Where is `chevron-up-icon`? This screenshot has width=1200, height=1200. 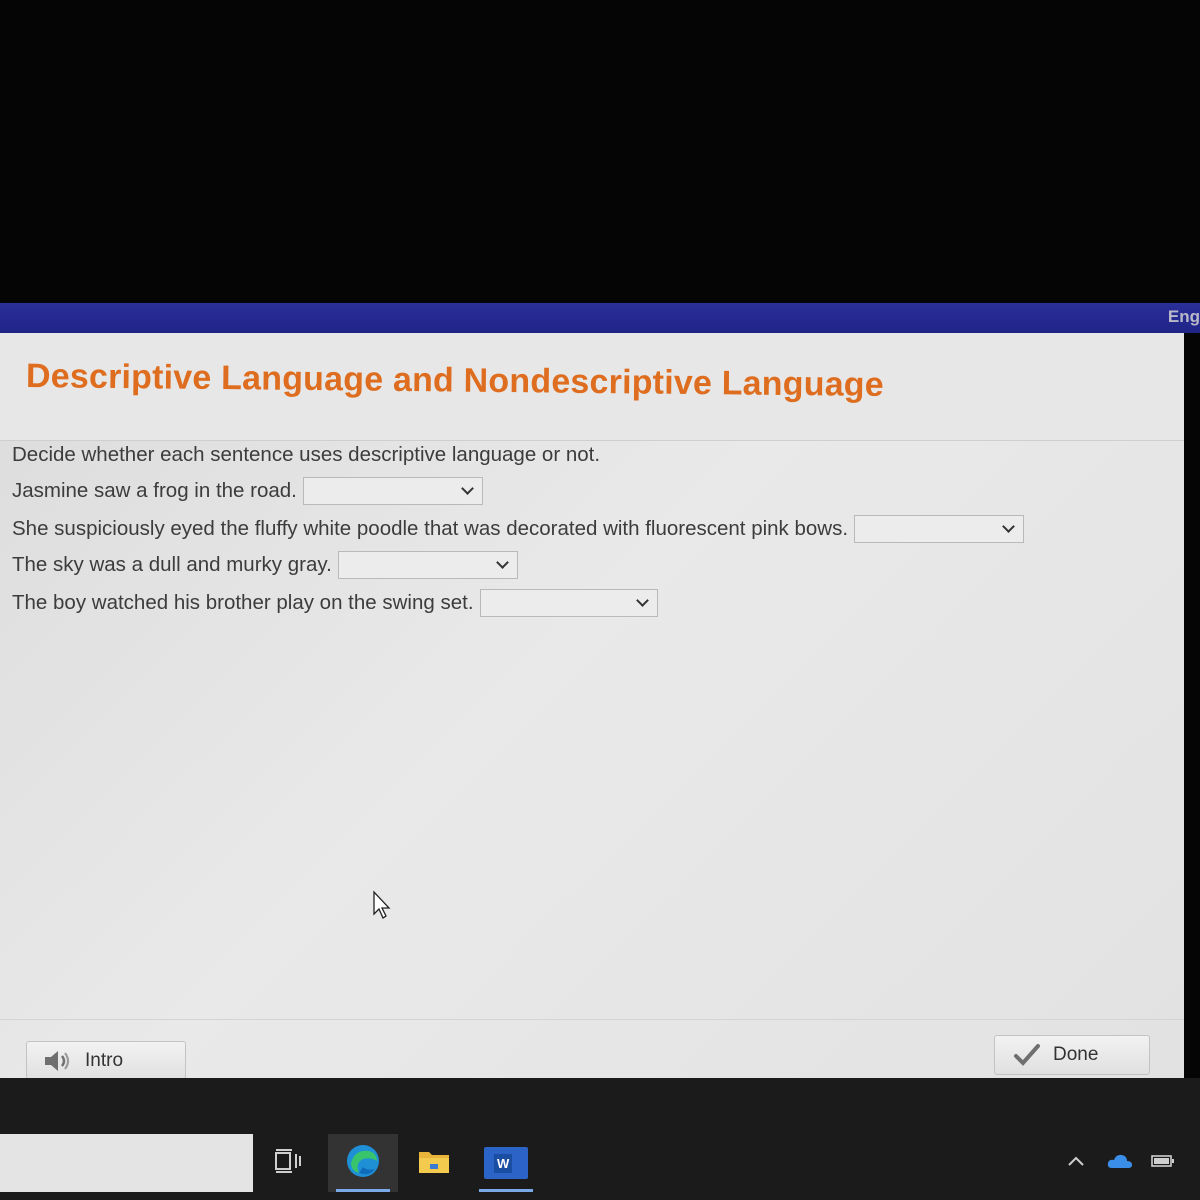 chevron-up-icon is located at coordinates (1076, 1163).